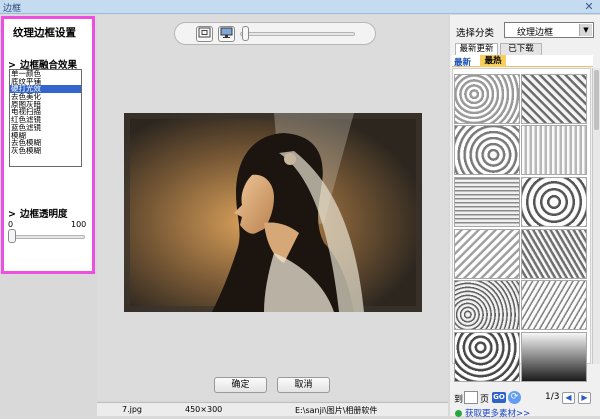 This screenshot has width=600, height=419. Describe the element at coordinates (297, 34) in the screenshot. I see `zoom-slider-track` at that location.